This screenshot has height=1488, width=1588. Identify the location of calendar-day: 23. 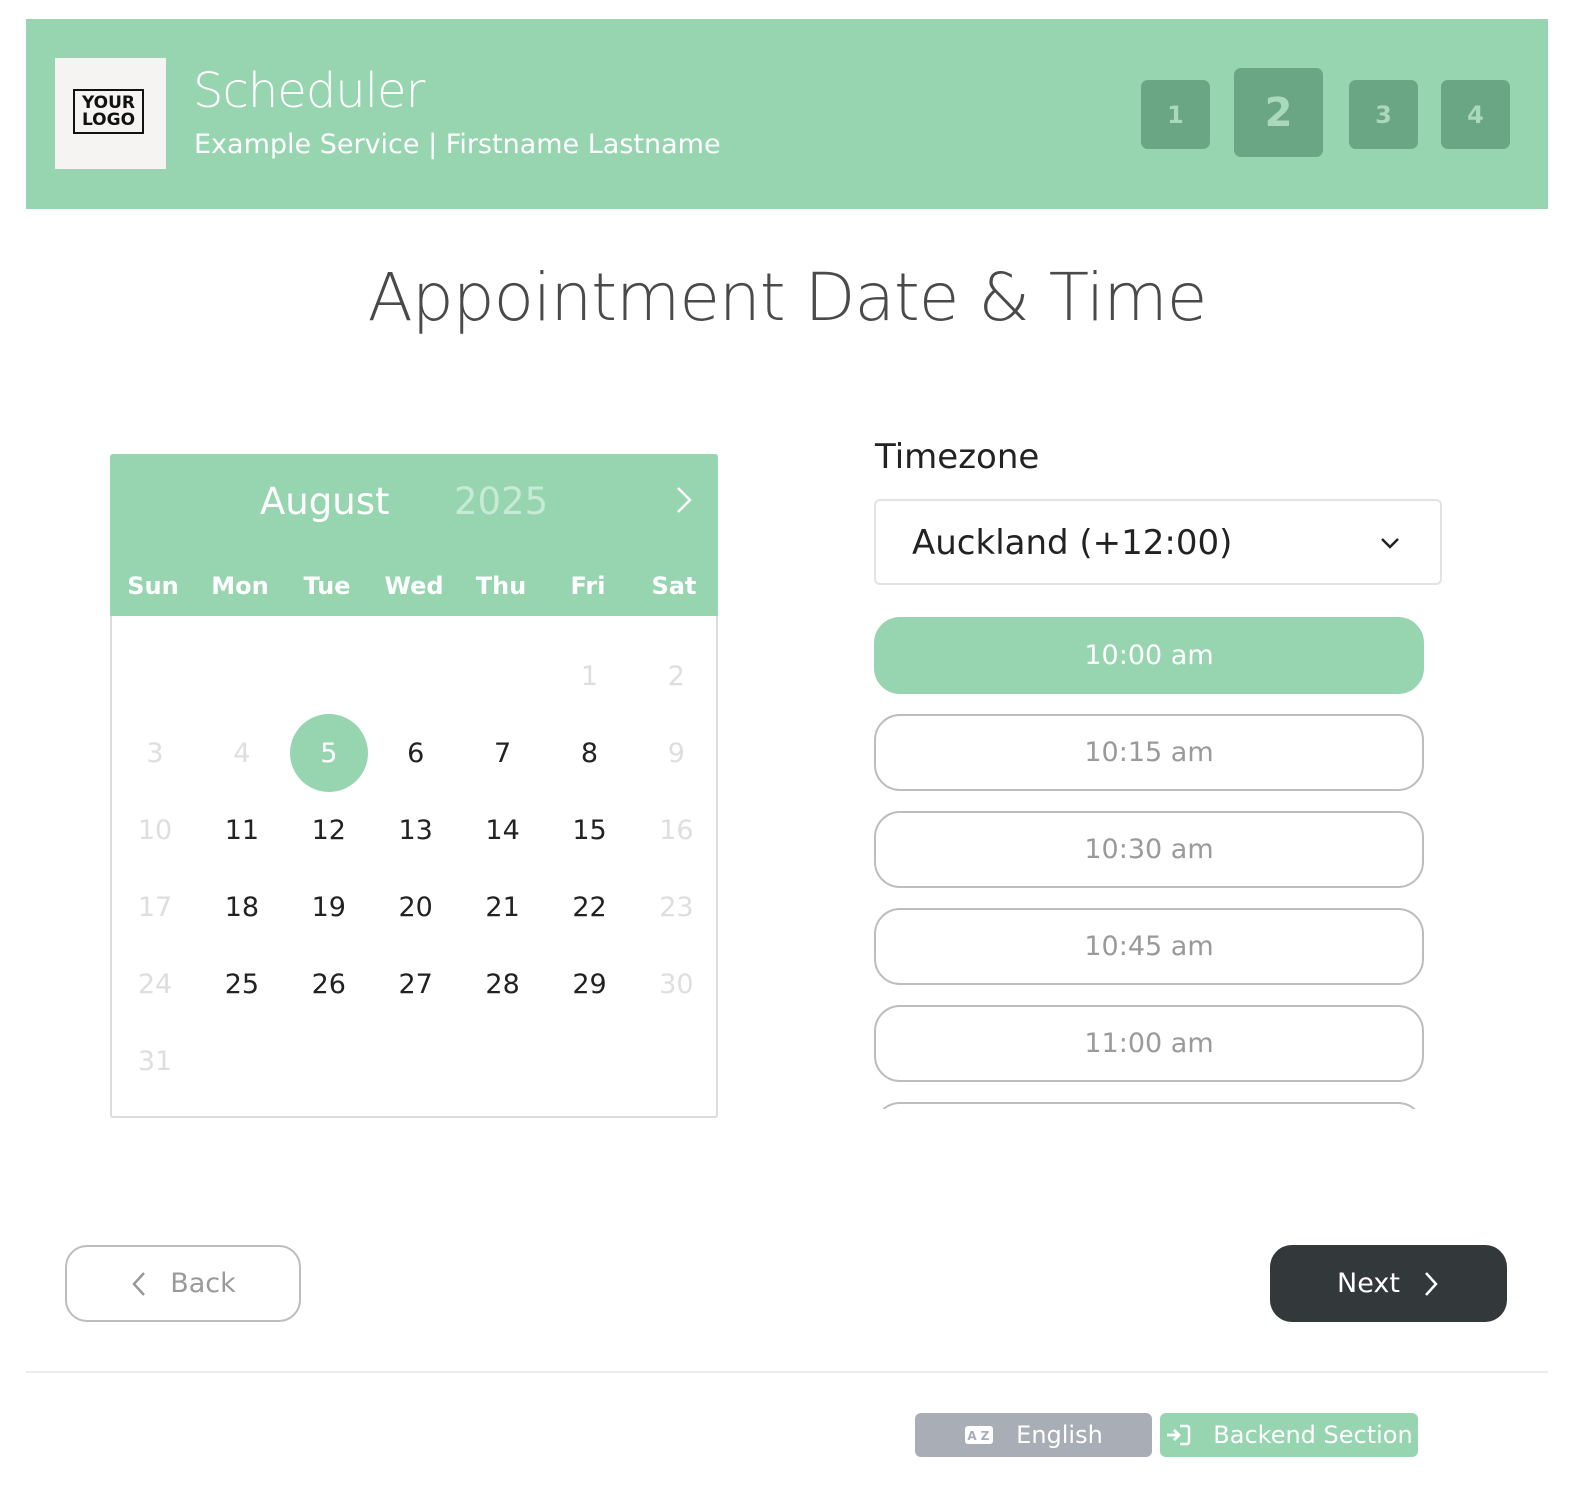
(676, 907).